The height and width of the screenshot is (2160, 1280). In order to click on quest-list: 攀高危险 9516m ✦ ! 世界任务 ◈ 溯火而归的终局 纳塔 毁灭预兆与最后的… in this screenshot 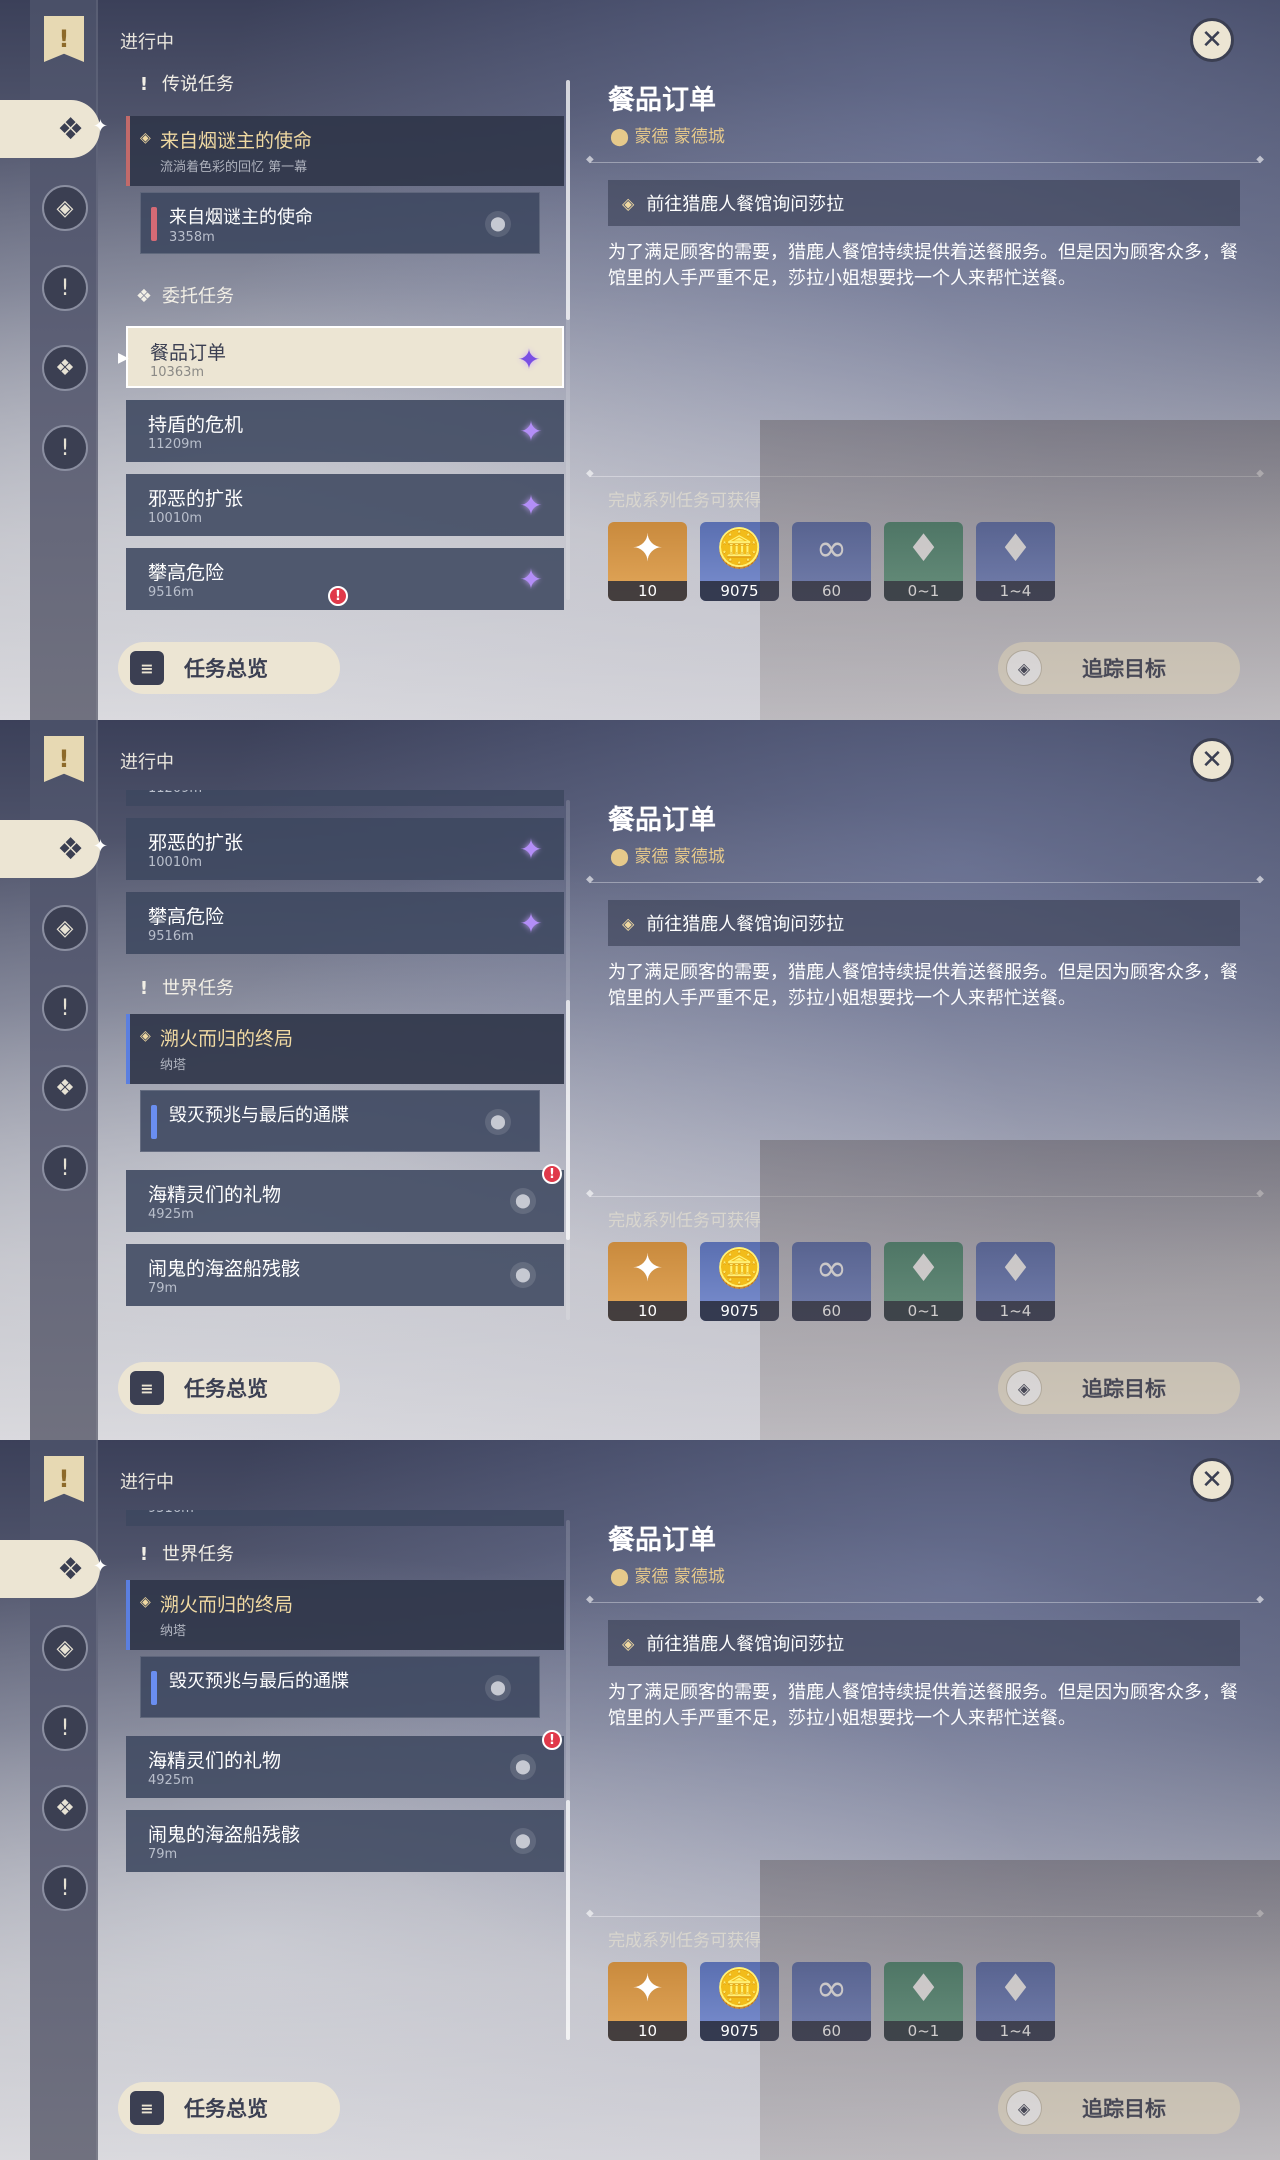, I will do `click(343, 1780)`.